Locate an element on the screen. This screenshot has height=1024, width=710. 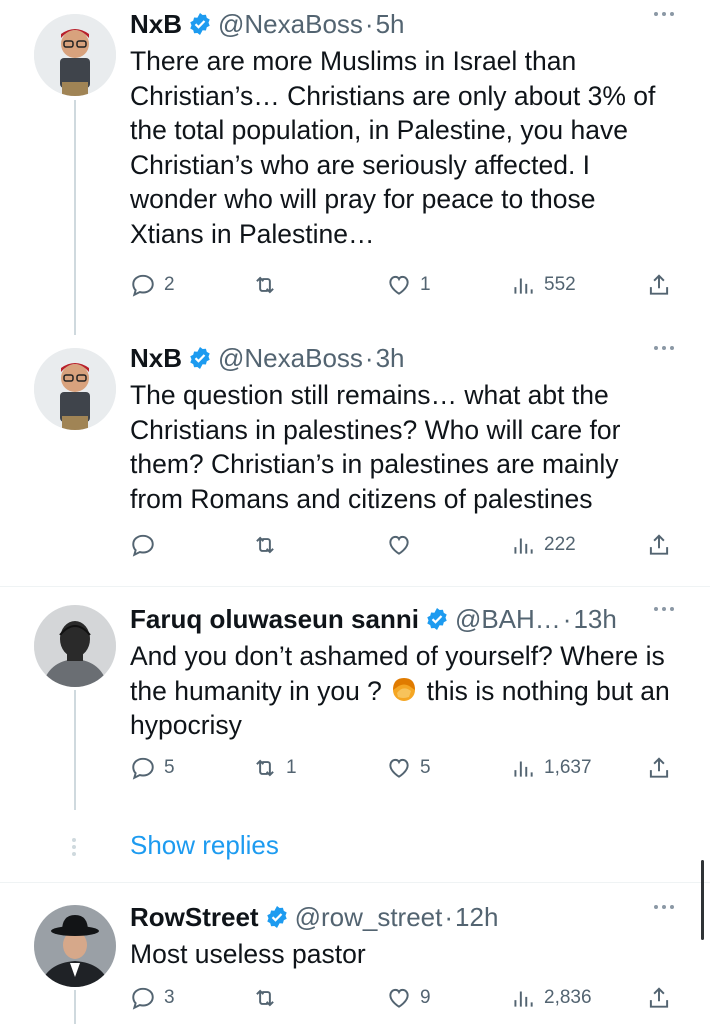
timestamp: 3h is located at coordinates (390, 358).